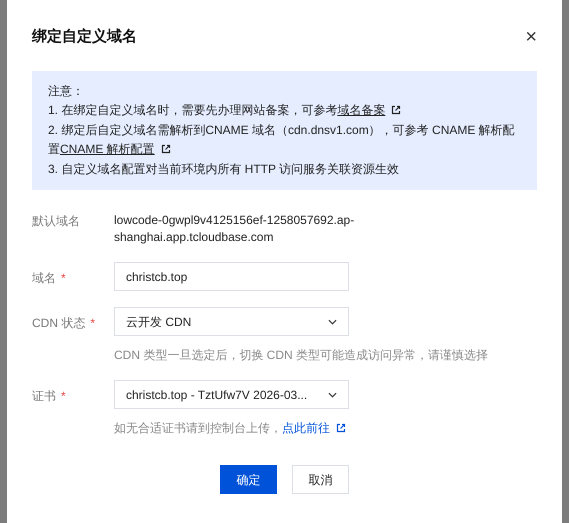  What do you see at coordinates (531, 37) in the screenshot?
I see `close-button: ×` at bounding box center [531, 37].